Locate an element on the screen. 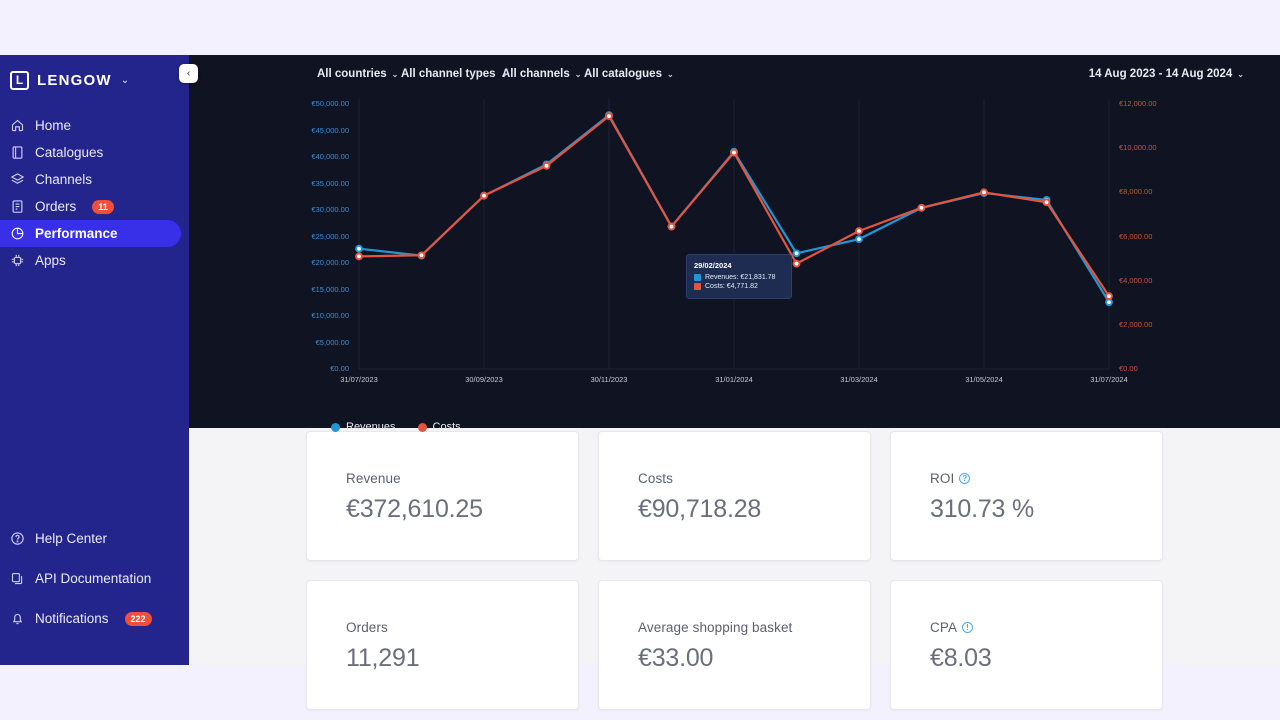 This screenshot has height=720, width=1280. tooltip-swatch-revenues is located at coordinates (697, 277).